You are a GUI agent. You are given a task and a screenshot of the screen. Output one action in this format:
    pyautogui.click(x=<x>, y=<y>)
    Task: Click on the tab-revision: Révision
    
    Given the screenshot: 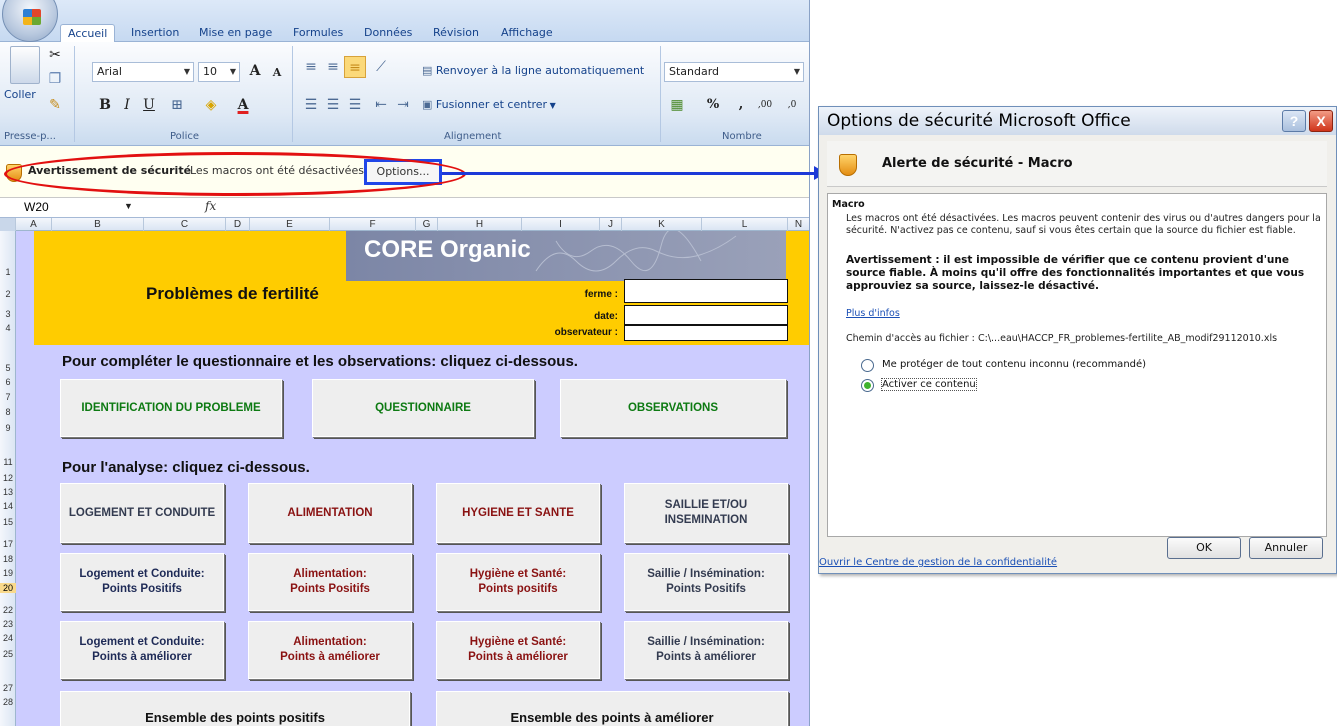 What is the action you would take?
    pyautogui.click(x=456, y=33)
    